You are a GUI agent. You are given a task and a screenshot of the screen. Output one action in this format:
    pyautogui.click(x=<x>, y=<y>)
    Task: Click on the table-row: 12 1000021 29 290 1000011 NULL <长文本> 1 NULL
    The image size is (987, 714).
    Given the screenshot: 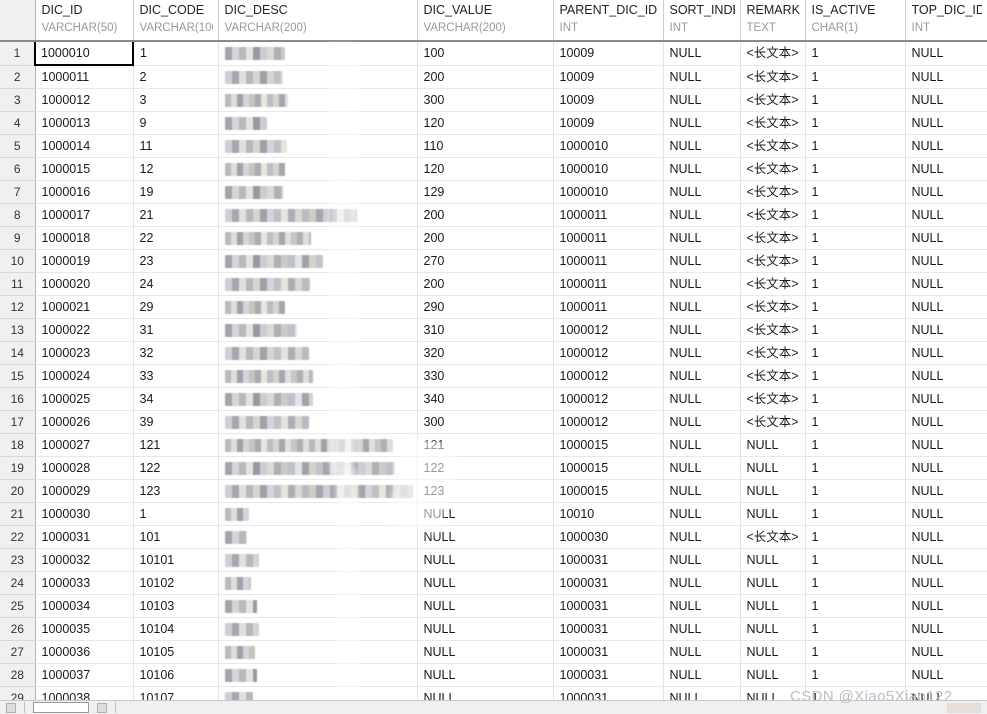 What is the action you would take?
    pyautogui.click(x=493, y=307)
    